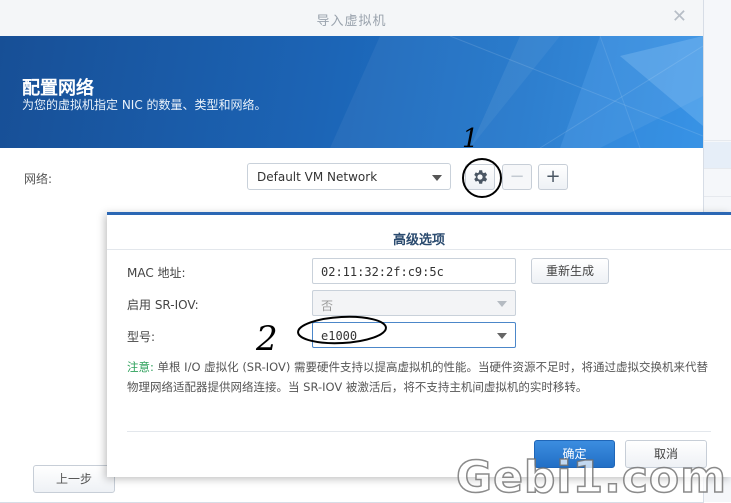  I want to click on background-row-selected, so click(717, 155).